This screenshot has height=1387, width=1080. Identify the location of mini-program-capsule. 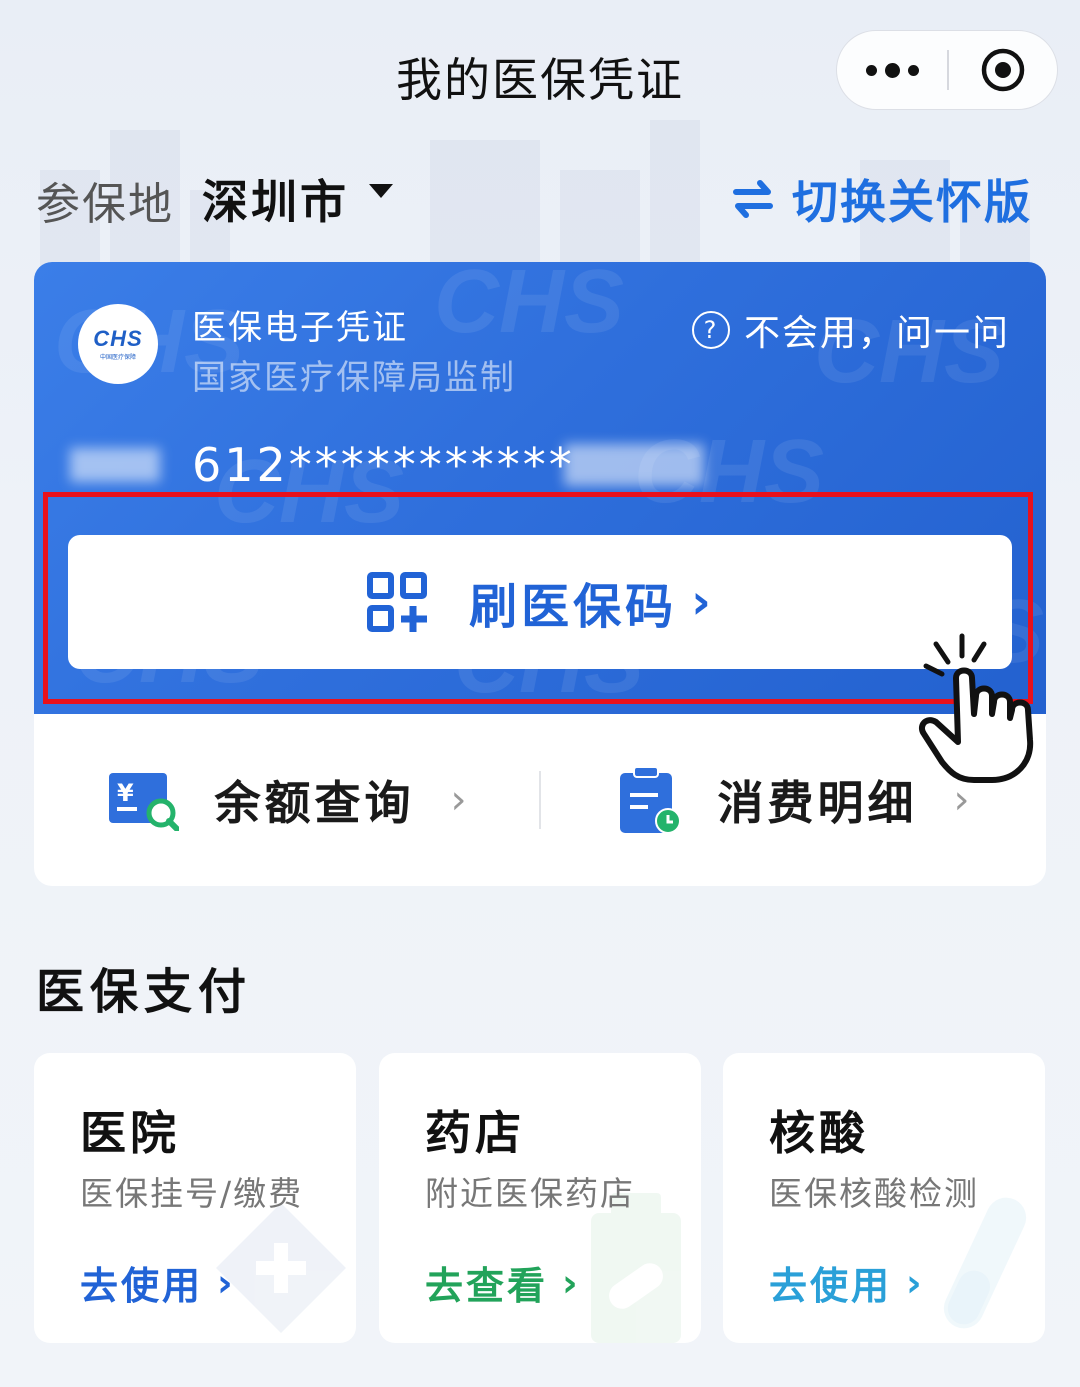
(947, 70).